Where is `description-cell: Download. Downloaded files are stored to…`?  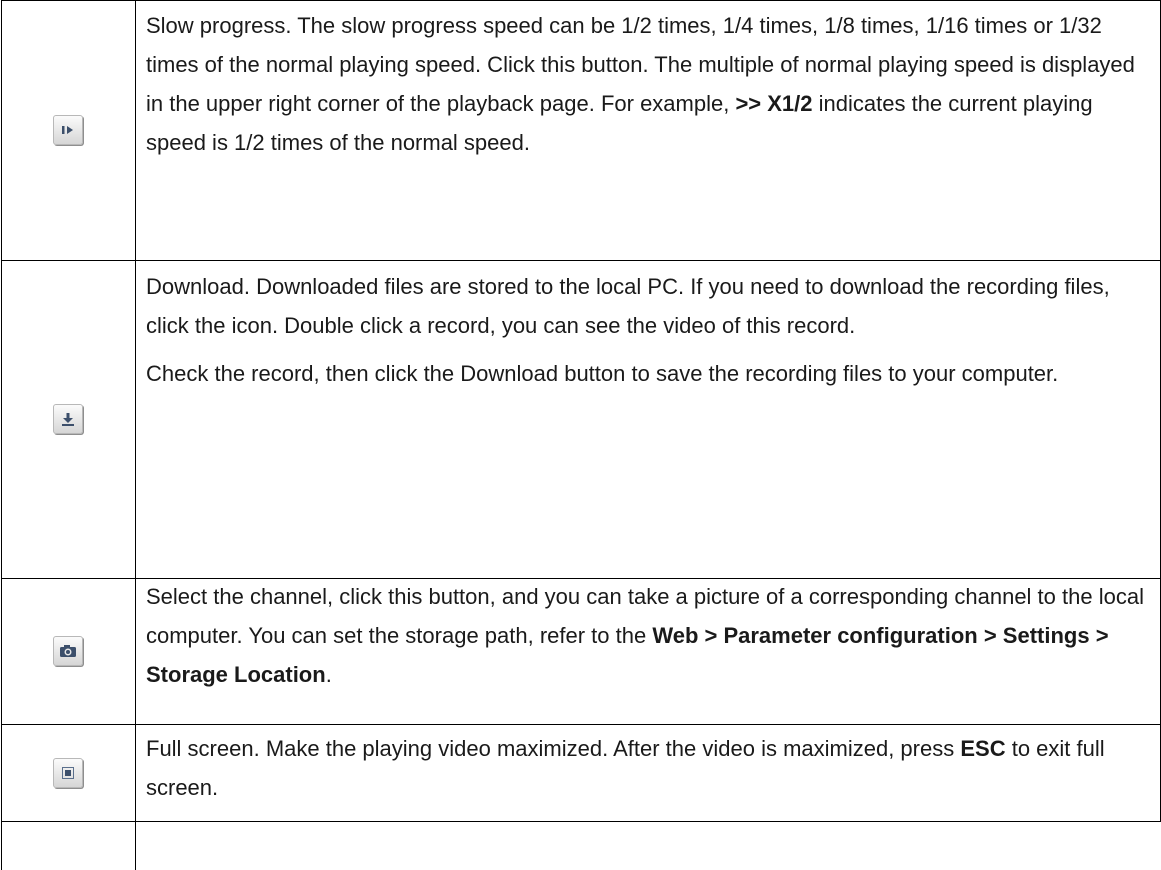
description-cell: Download. Downloaded files are stored to… is located at coordinates (652, 330).